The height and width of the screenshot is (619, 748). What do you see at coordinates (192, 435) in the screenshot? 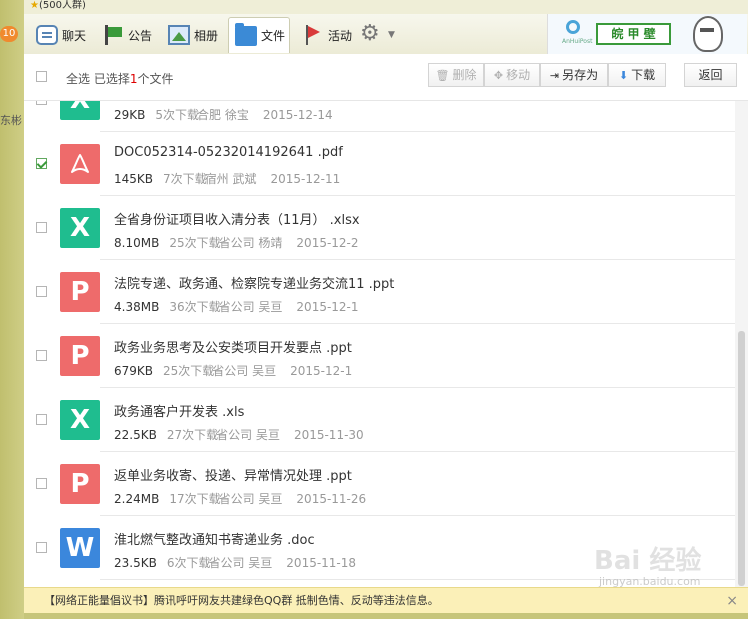
I see `file-downloads: 27次下载` at bounding box center [192, 435].